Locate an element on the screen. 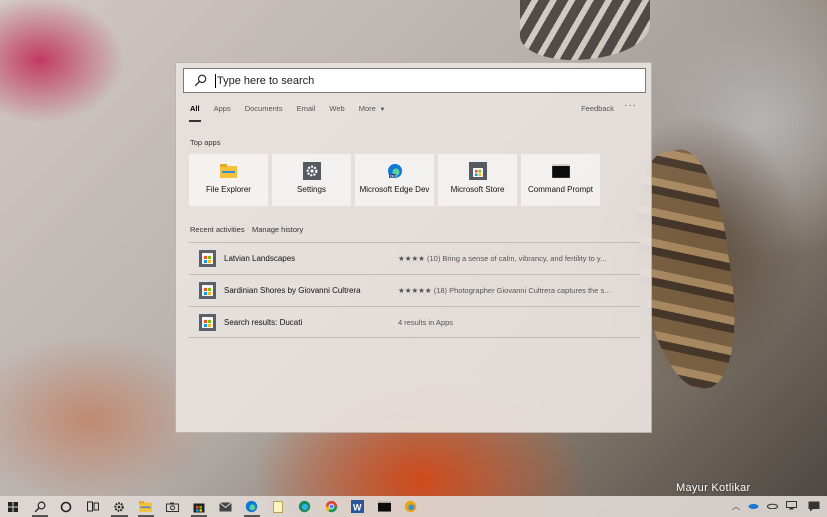 Image resolution: width=827 pixels, height=517 pixels. svg-text: DEV is located at coordinates (394, 177).